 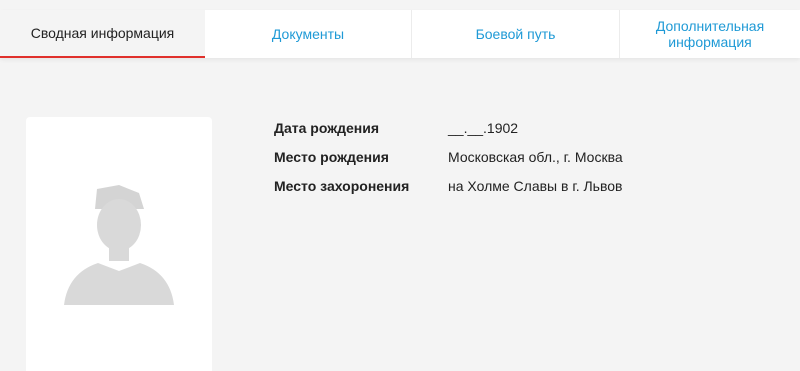 I want to click on tab-summary-label: Сводная информация, so click(x=102, y=33).